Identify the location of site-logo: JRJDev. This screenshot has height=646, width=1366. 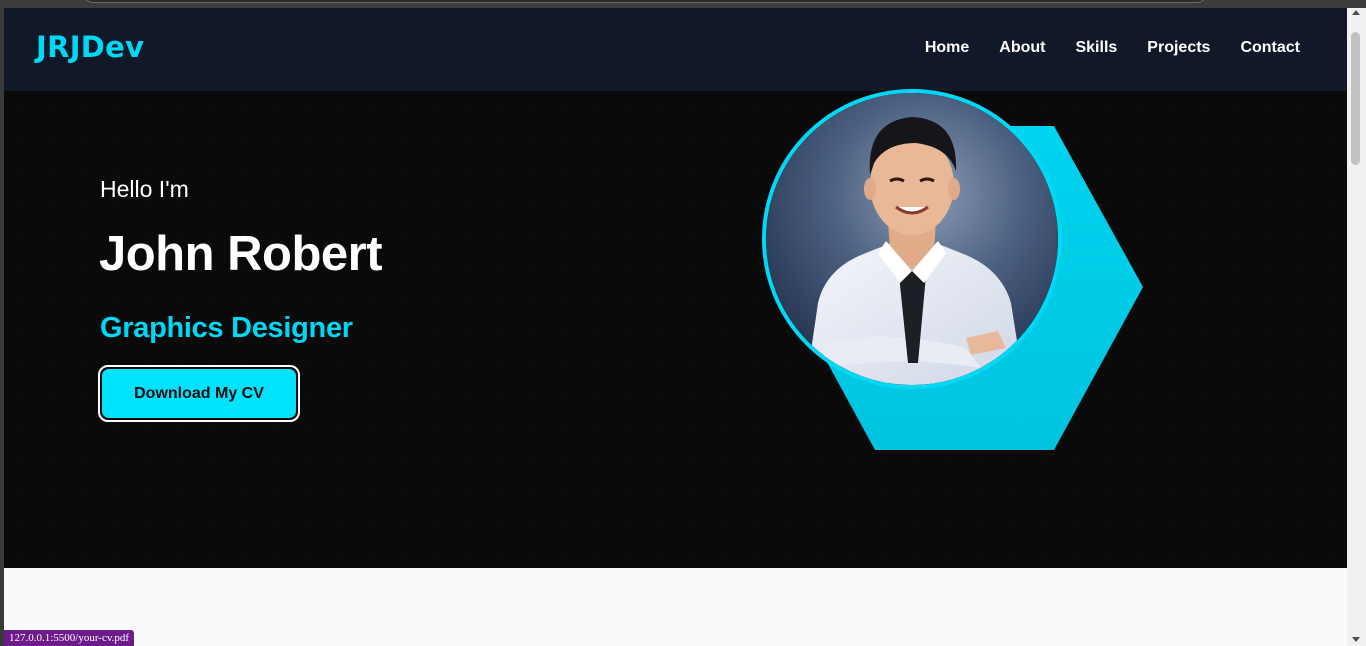
(90, 47).